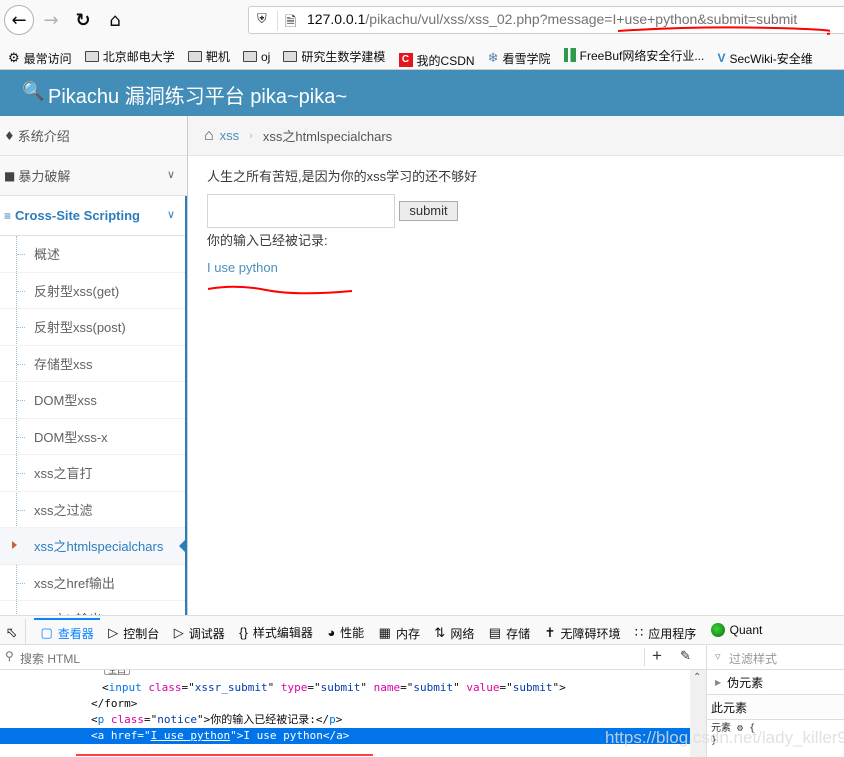 Image resolution: width=844 pixels, height=757 pixels. I want to click on filter-icon: ▿, so click(718, 657).